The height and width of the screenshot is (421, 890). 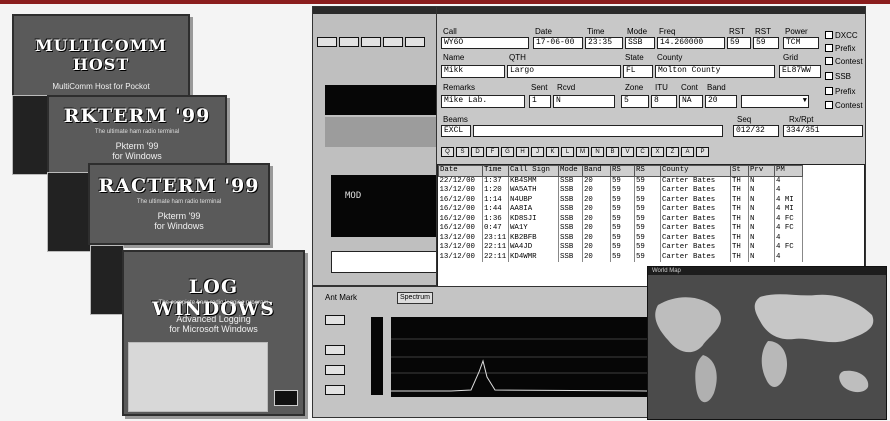 What do you see at coordinates (756, 131) in the screenshot?
I see `seq-field: 012/32` at bounding box center [756, 131].